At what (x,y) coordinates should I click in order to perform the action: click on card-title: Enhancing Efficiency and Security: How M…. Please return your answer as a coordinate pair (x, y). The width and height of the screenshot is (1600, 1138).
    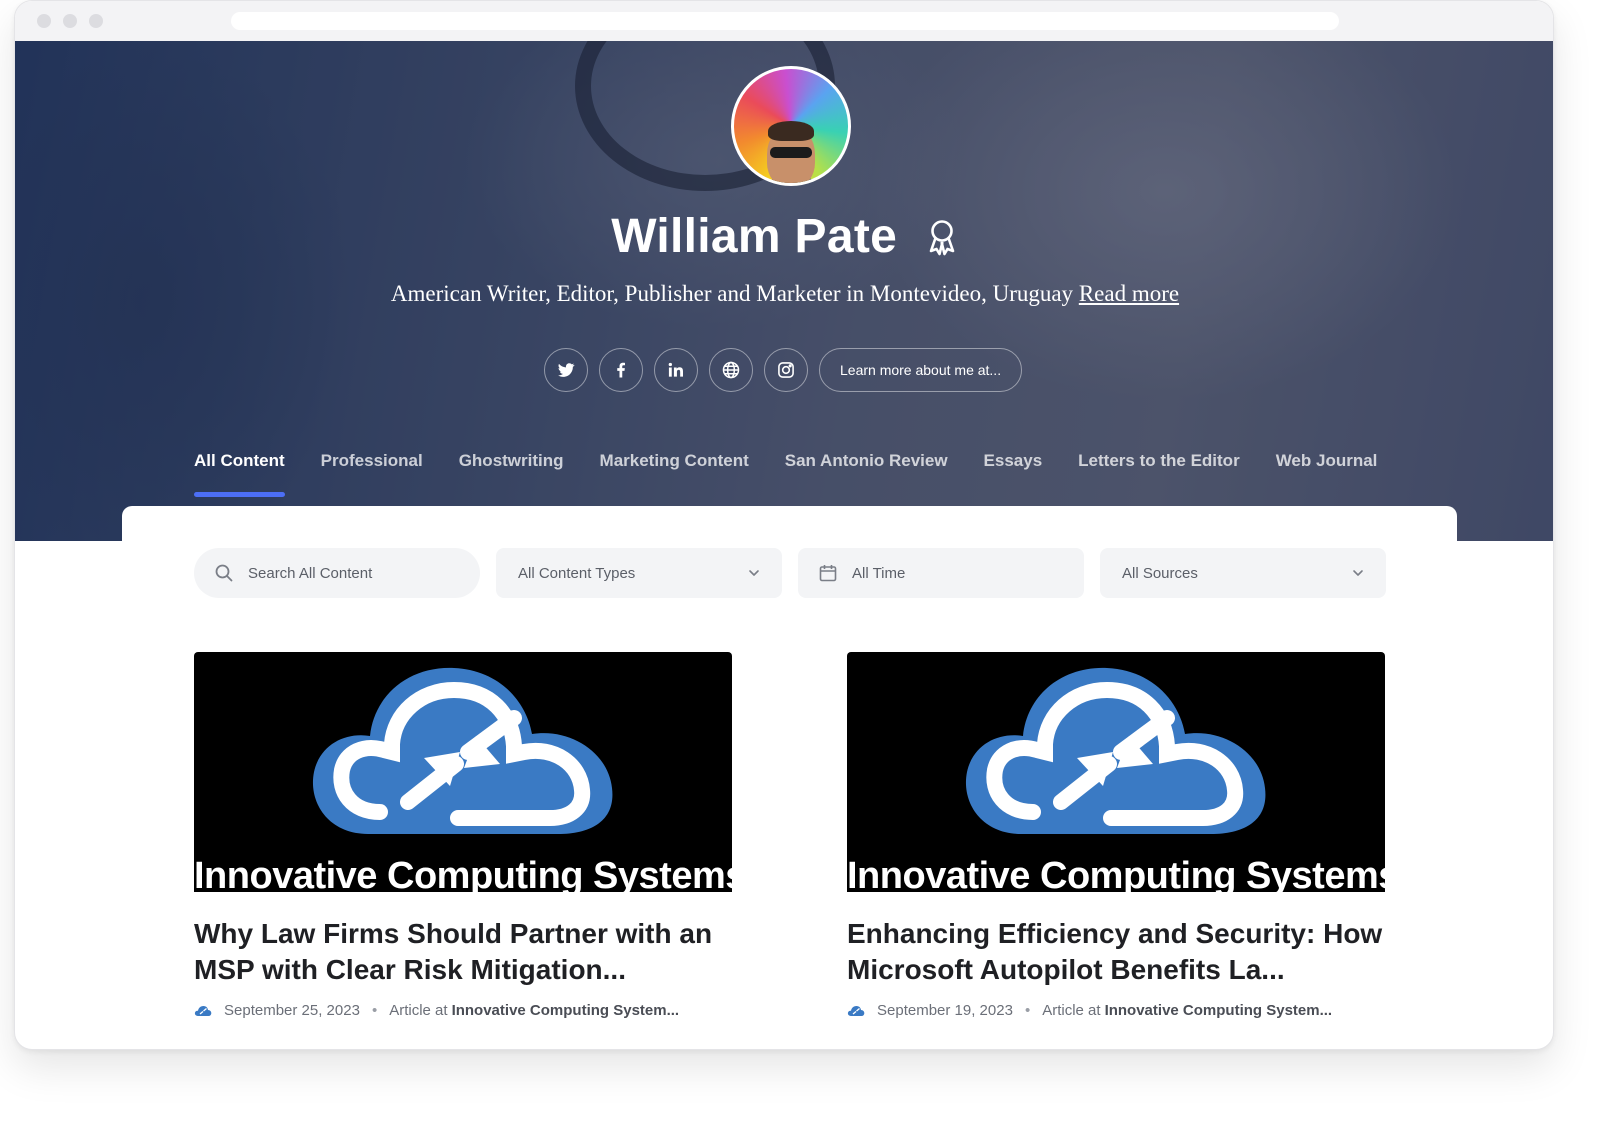
    Looking at the image, I should click on (1116, 952).